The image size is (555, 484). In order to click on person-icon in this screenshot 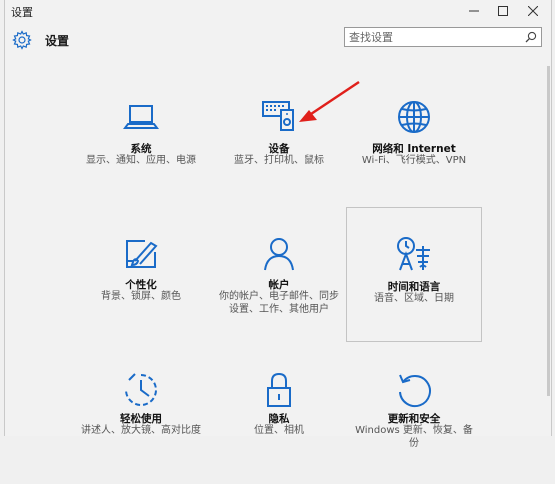, I will do `click(279, 254)`.